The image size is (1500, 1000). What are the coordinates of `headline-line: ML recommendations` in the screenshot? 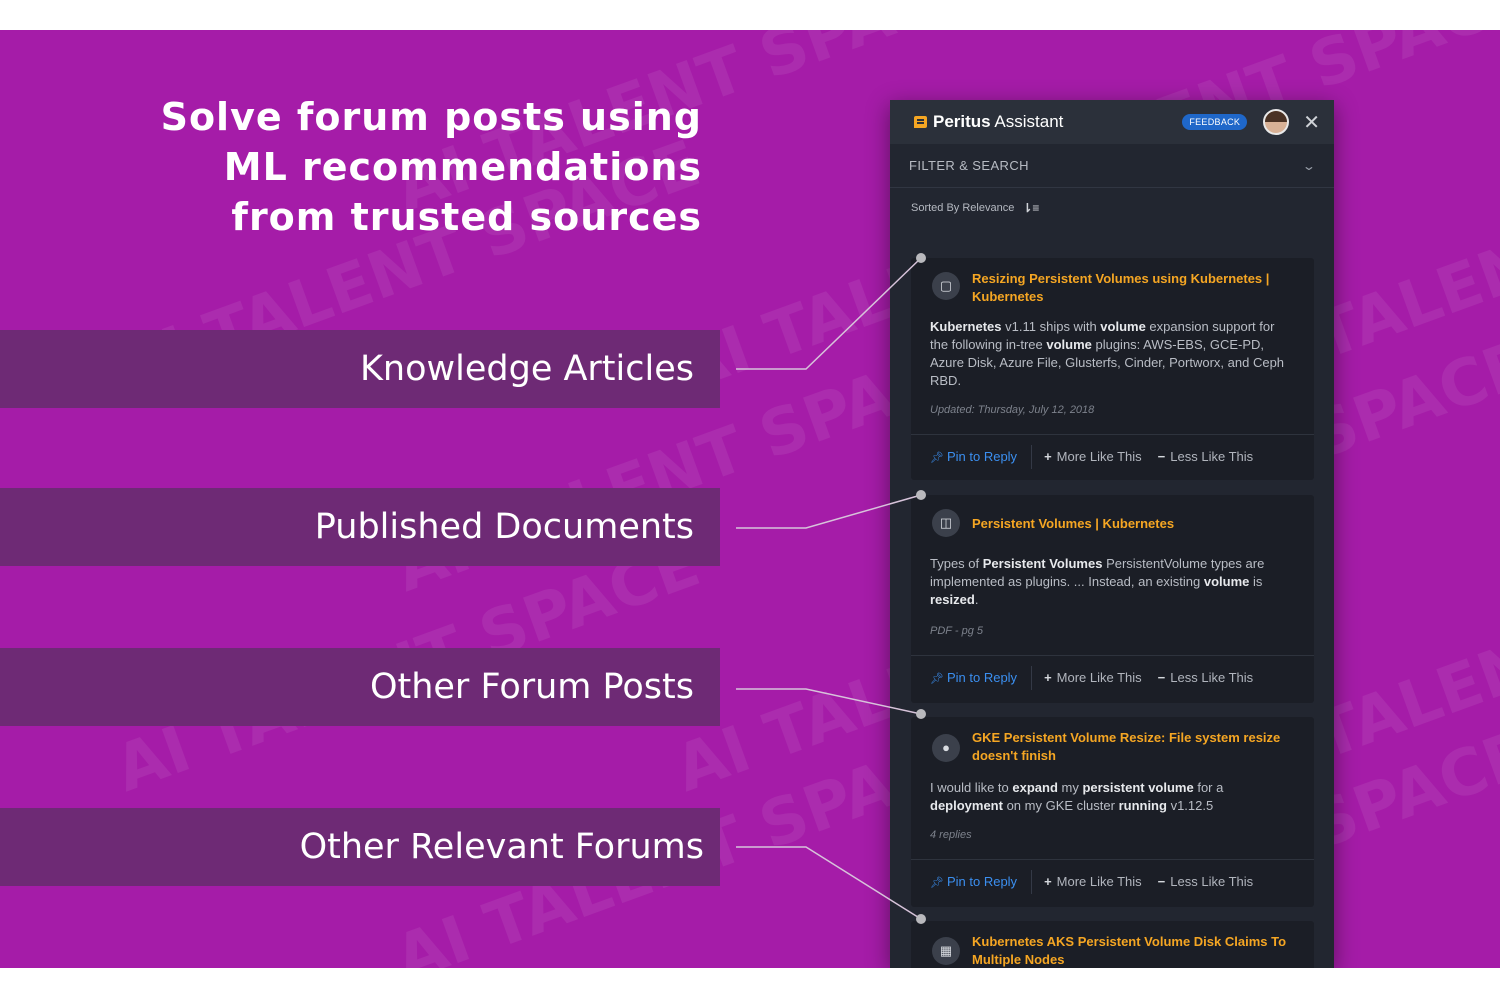 It's located at (462, 167).